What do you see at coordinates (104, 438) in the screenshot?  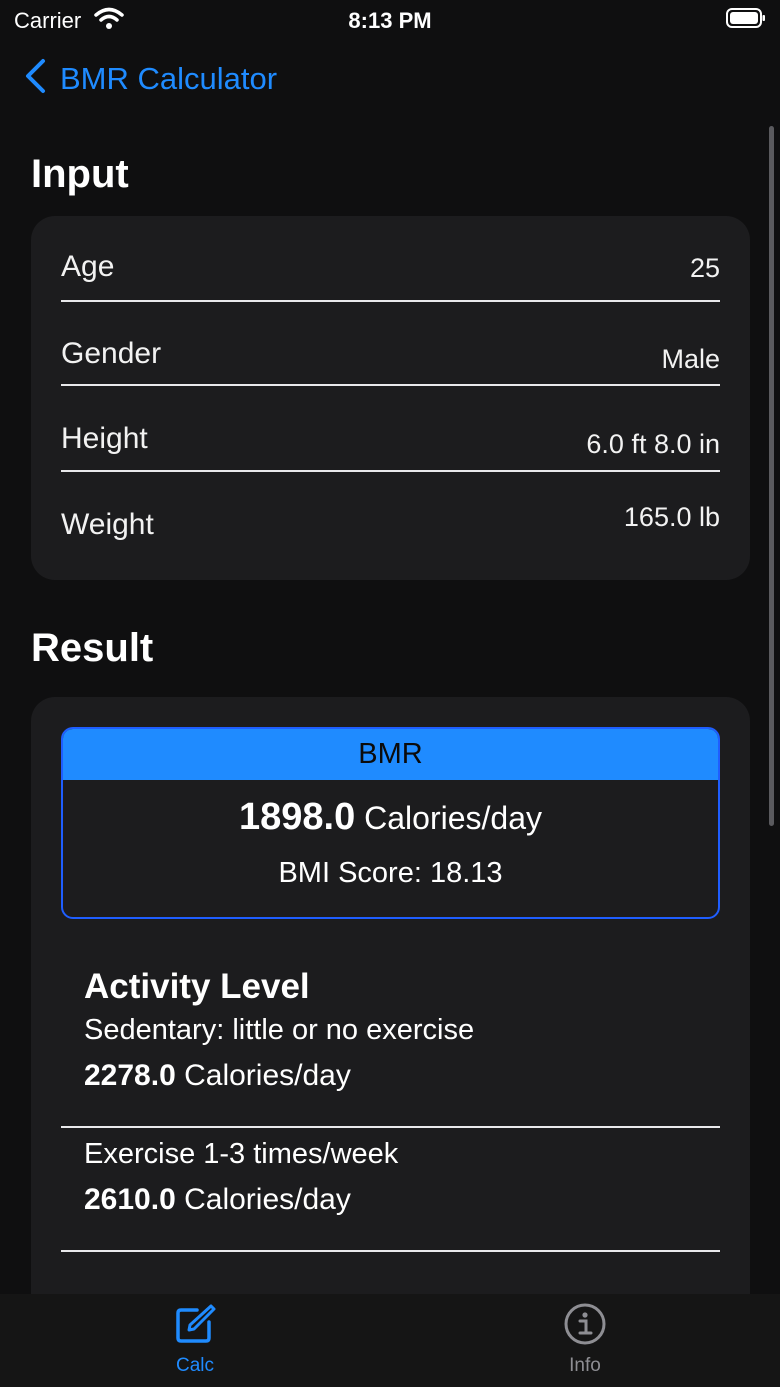 I see `height-label: Height` at bounding box center [104, 438].